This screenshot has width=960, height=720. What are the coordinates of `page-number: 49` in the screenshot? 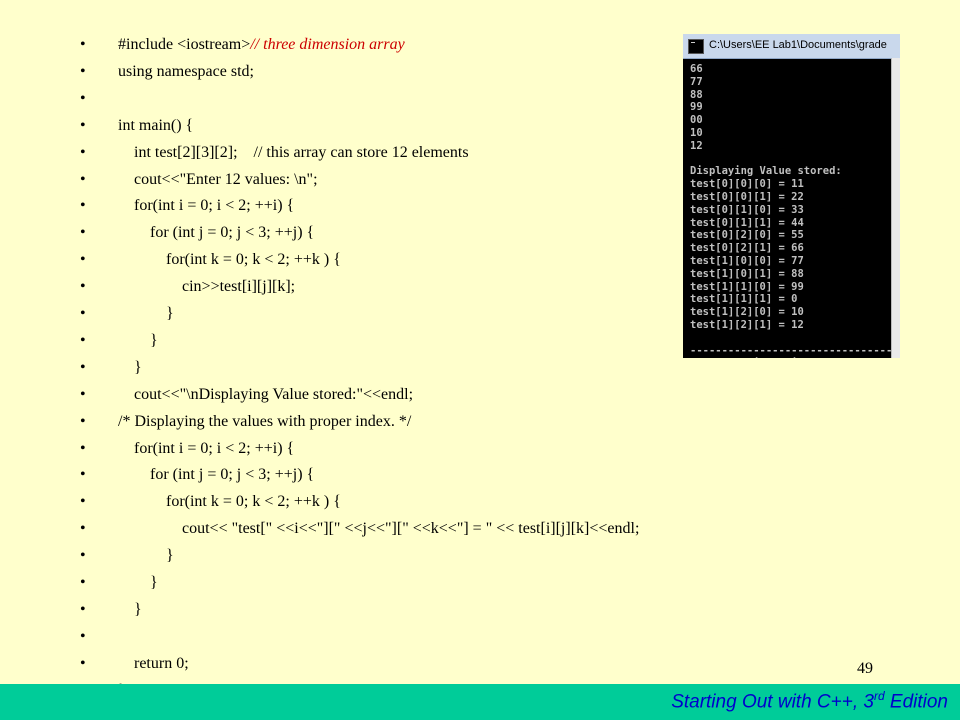 It's located at (865, 668).